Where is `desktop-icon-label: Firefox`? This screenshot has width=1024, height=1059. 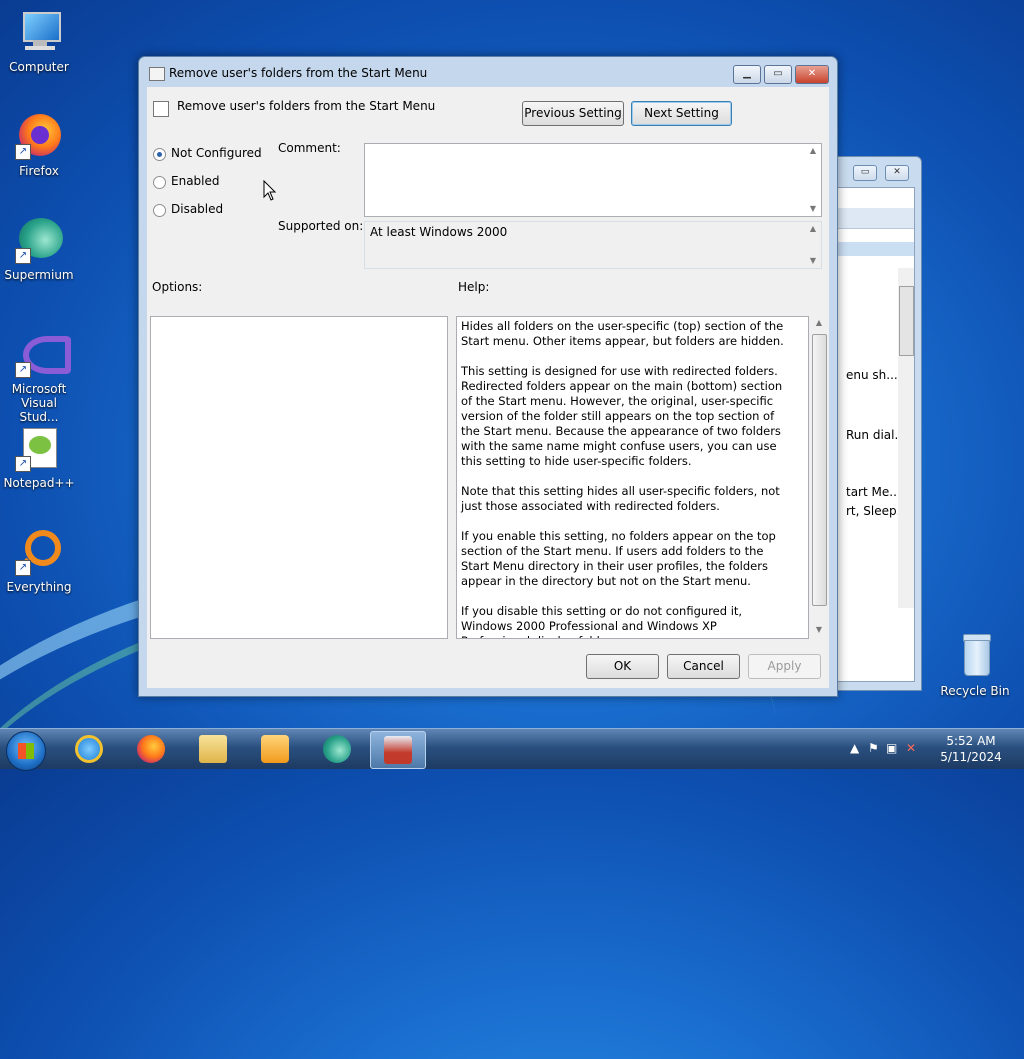 desktop-icon-label: Firefox is located at coordinates (39, 171).